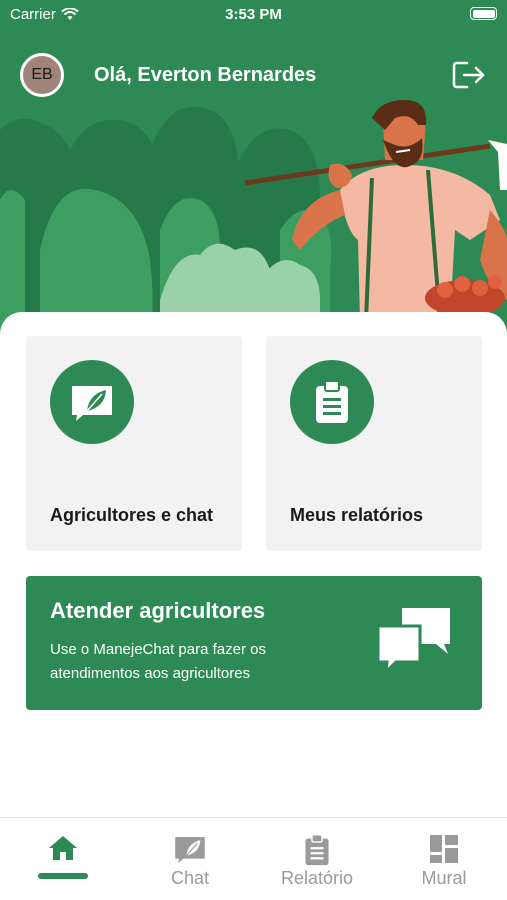 This screenshot has width=507, height=900. I want to click on tab-bar: Chat Relatório Mural, so click(253, 858).